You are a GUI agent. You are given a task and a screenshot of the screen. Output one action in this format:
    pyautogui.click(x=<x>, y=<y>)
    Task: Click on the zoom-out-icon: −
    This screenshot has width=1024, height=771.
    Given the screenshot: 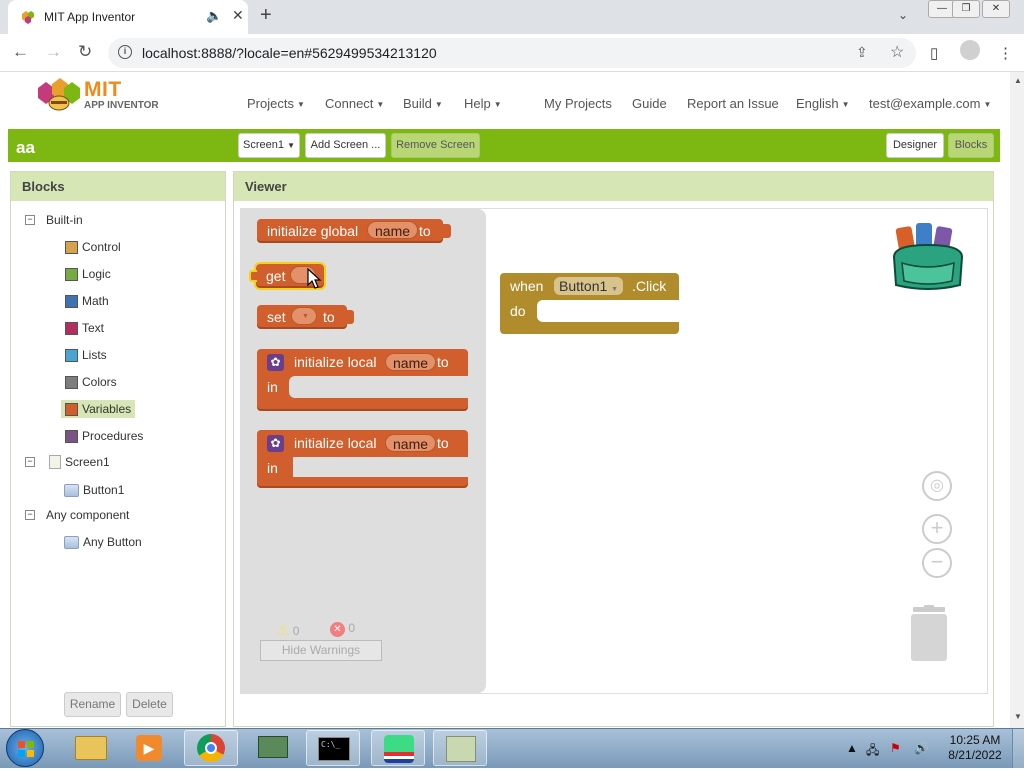 What is the action you would take?
    pyautogui.click(x=937, y=563)
    